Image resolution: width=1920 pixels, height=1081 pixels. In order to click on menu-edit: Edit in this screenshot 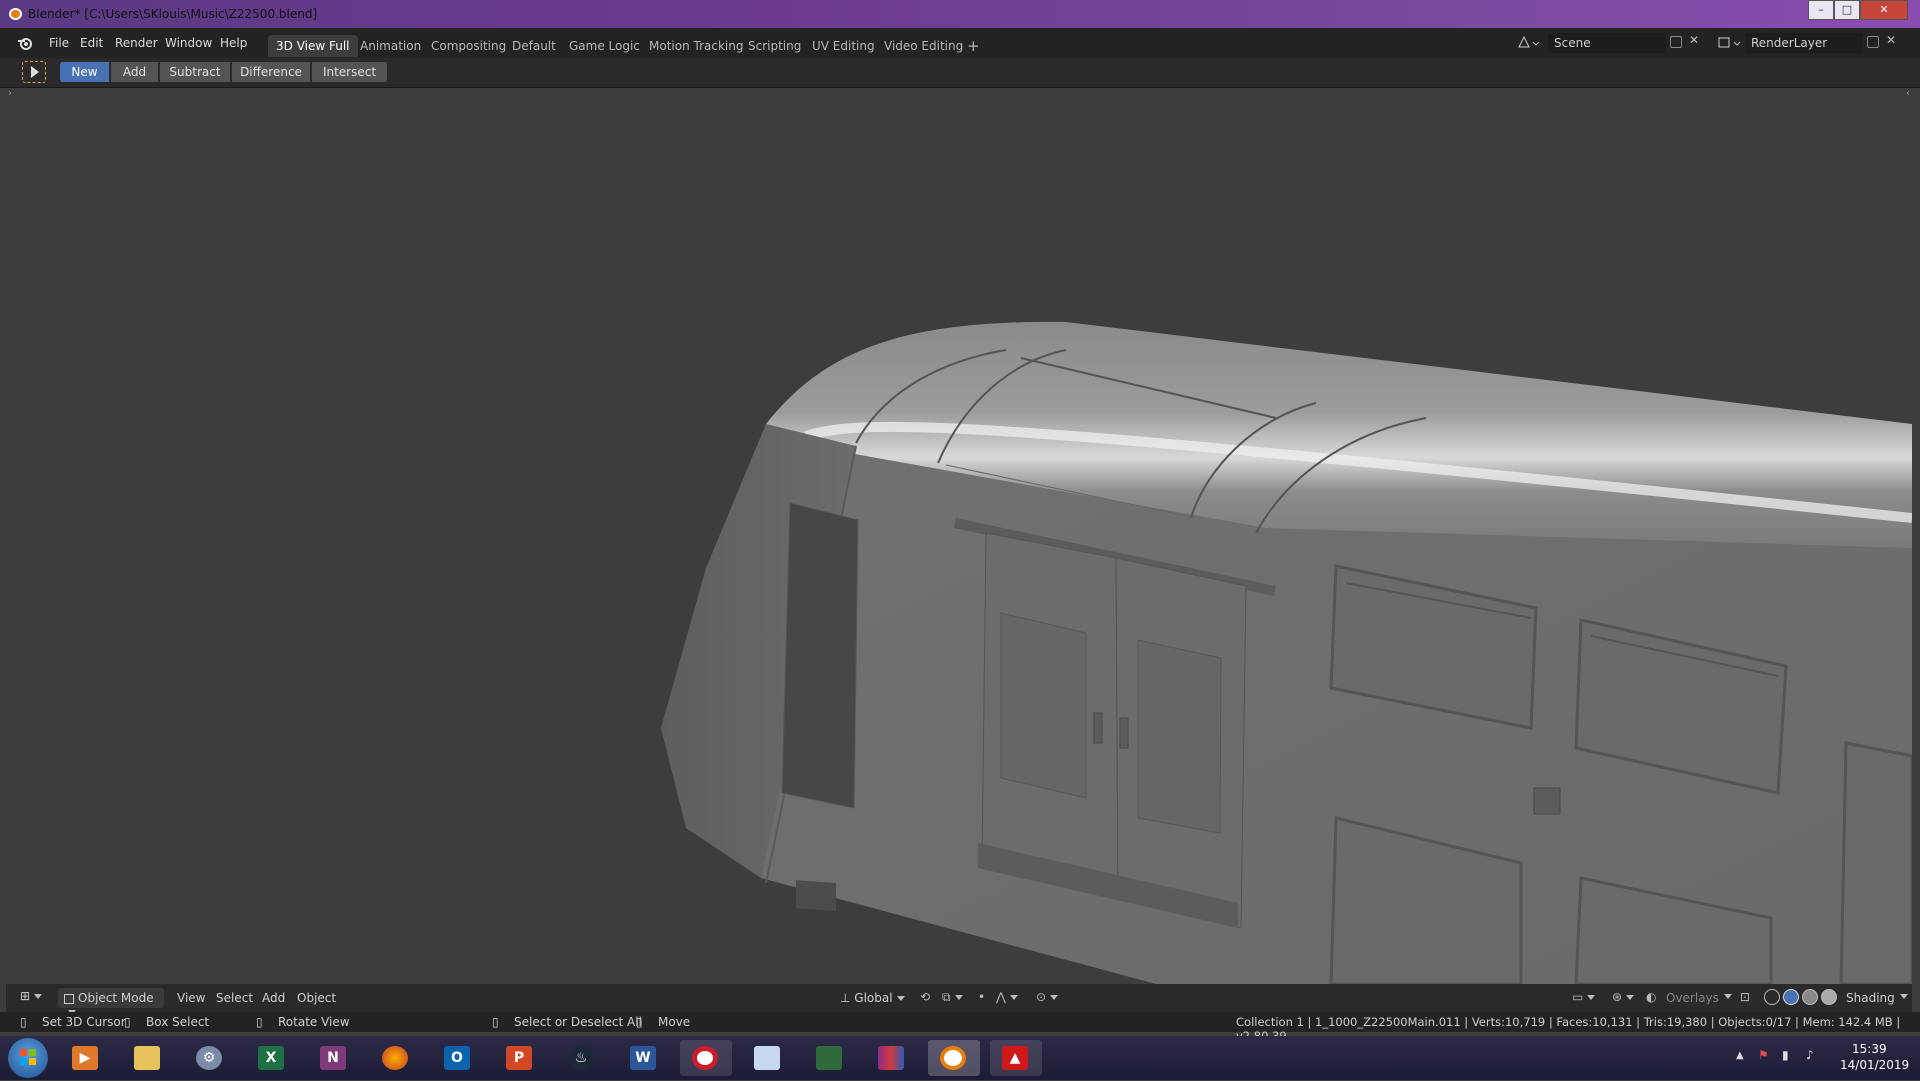, I will do `click(91, 43)`.